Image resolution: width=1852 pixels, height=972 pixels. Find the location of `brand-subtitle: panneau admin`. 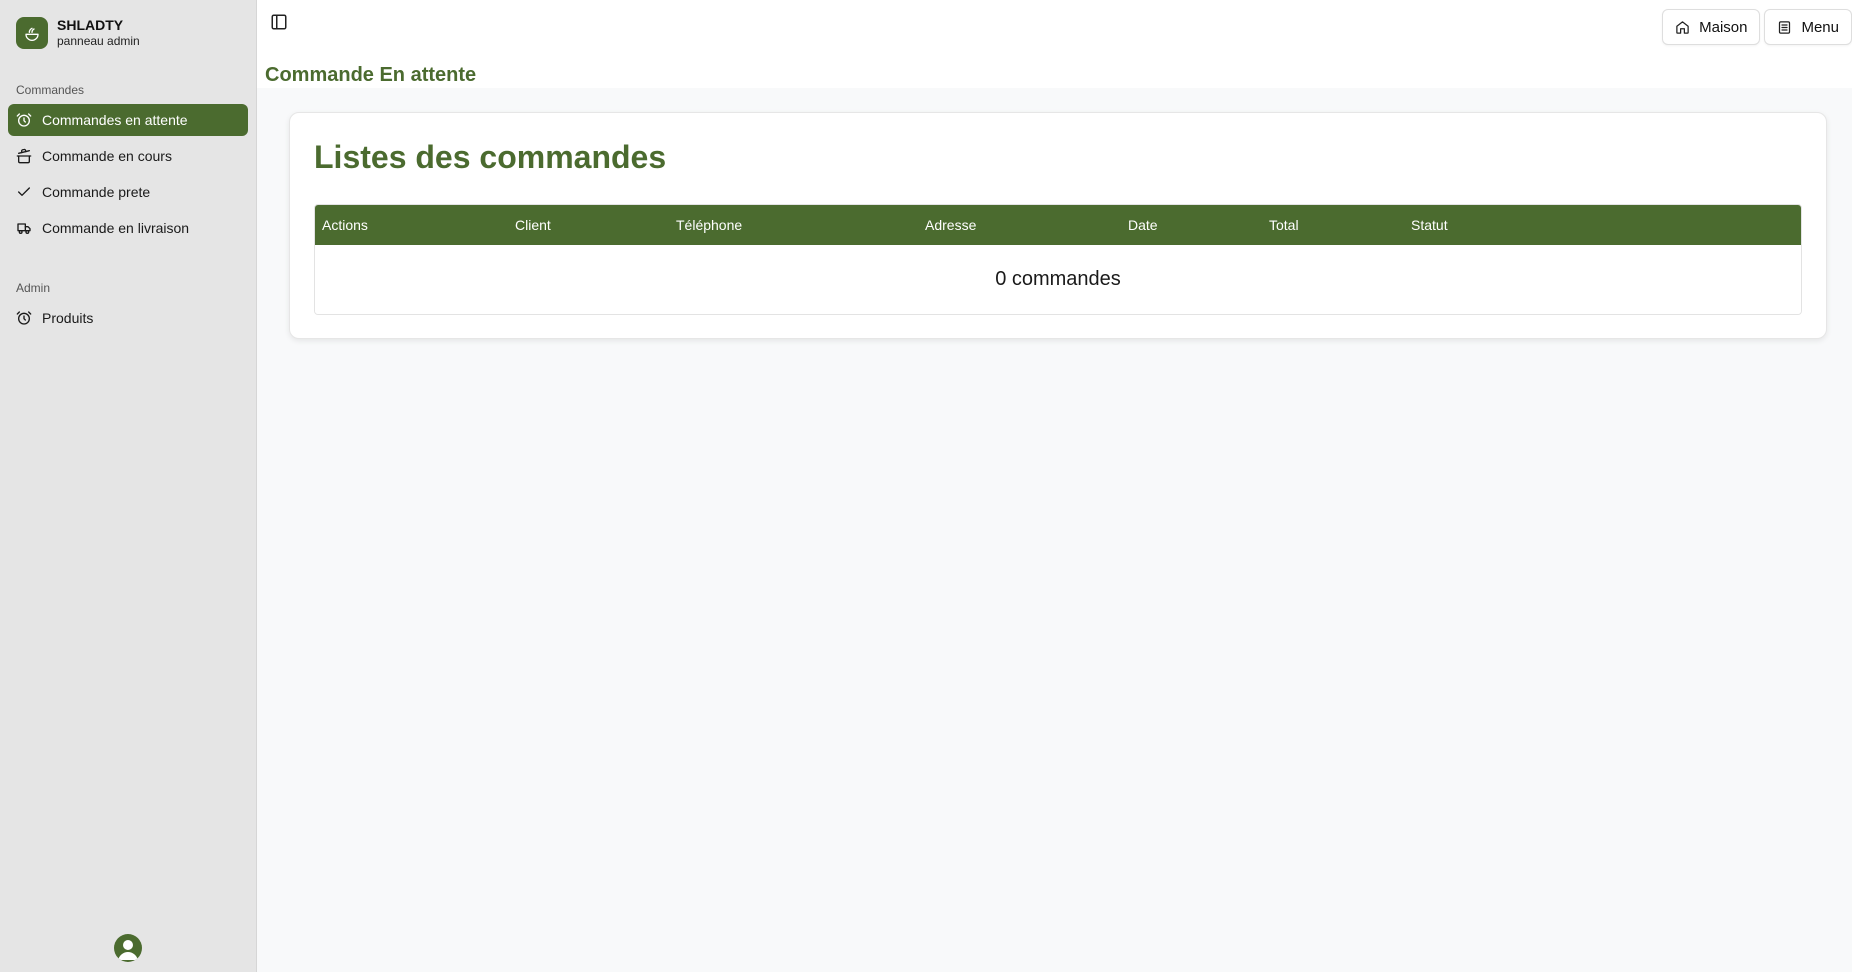

brand-subtitle: panneau admin is located at coordinates (98, 41).